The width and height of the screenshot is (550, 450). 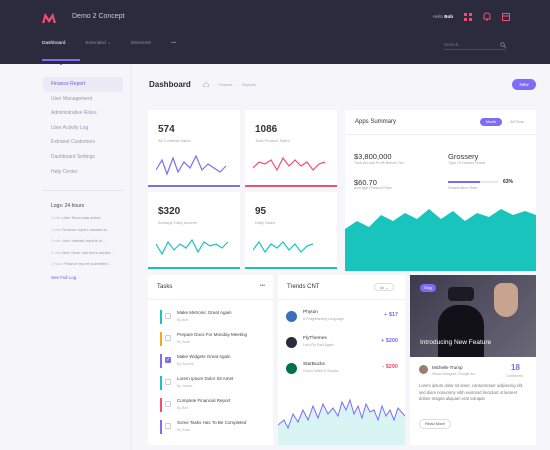 I want to click on trends-filter-dropdown: All ⌄, so click(x=384, y=287).